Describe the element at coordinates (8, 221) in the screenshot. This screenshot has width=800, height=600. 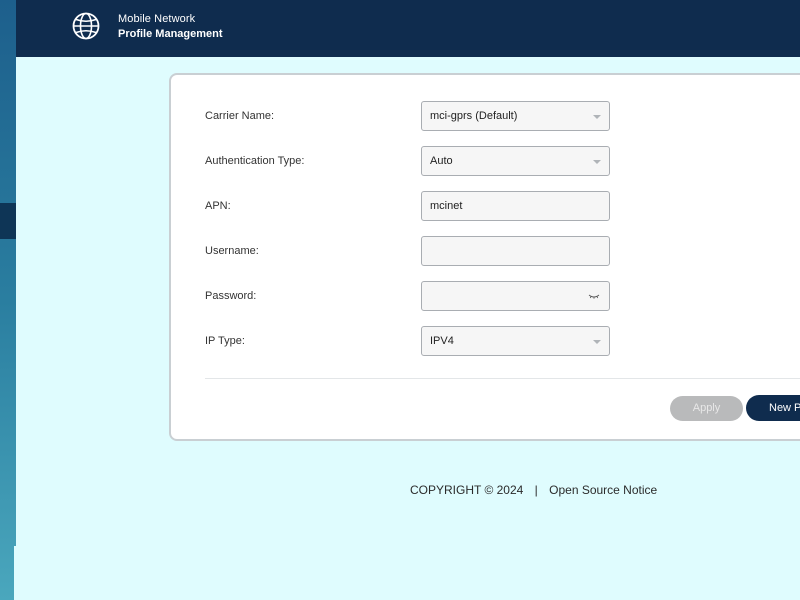
I see `sidebar-active-item` at that location.